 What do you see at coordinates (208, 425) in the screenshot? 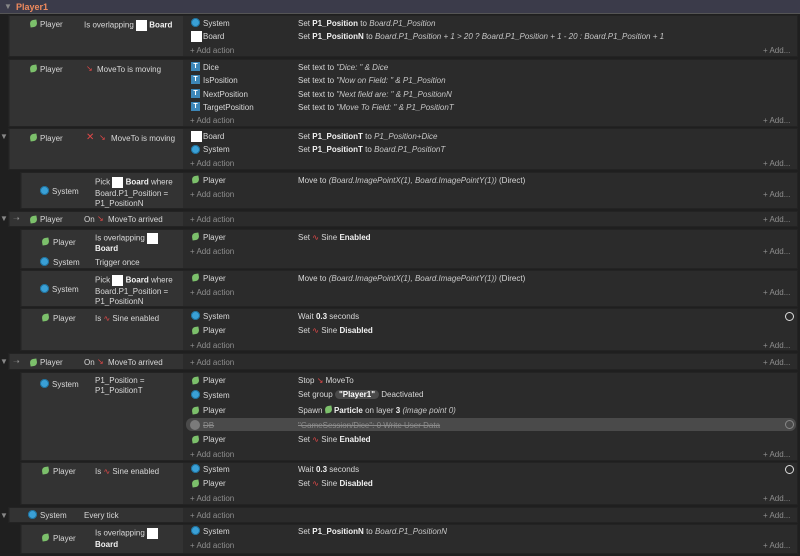
I see `action-object: DB` at bounding box center [208, 425].